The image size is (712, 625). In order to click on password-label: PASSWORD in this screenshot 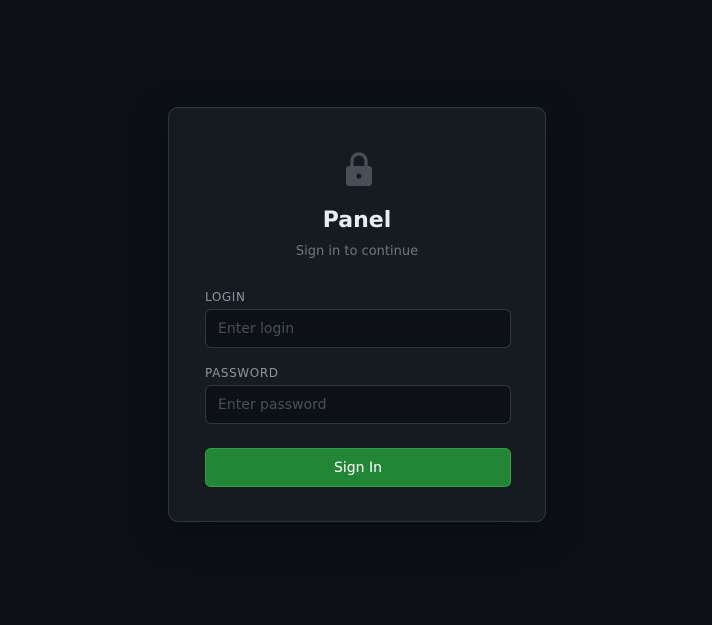, I will do `click(242, 373)`.